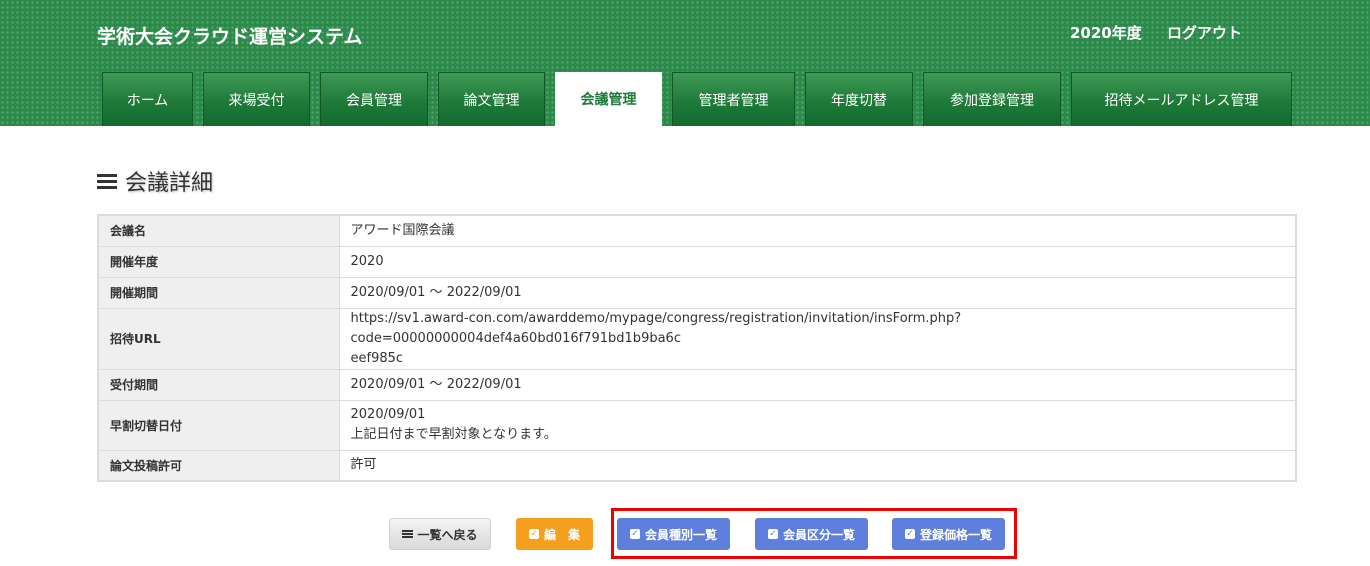 This screenshot has width=1370, height=566. What do you see at coordinates (561, 534) in the screenshot?
I see `edit-label: 編 集` at bounding box center [561, 534].